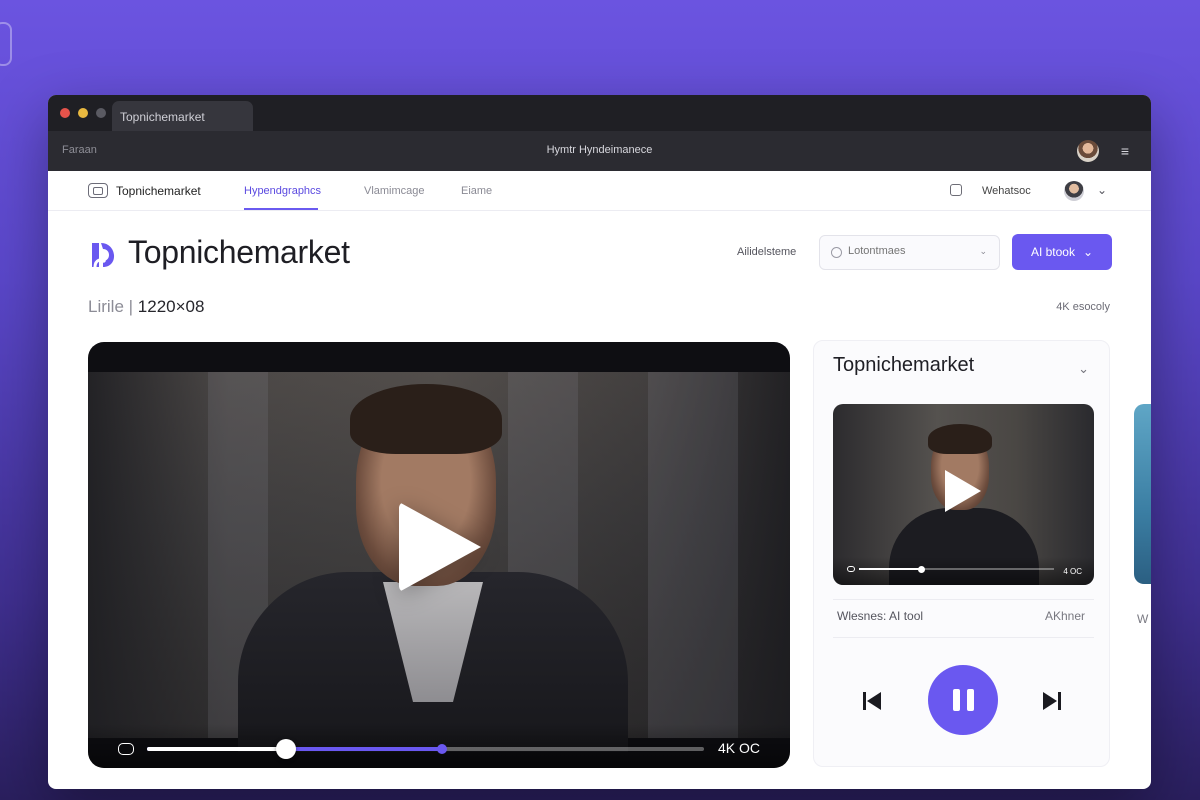 This screenshot has height=800, width=1200. I want to click on nav-brand: Topnichemarket, so click(144, 190).